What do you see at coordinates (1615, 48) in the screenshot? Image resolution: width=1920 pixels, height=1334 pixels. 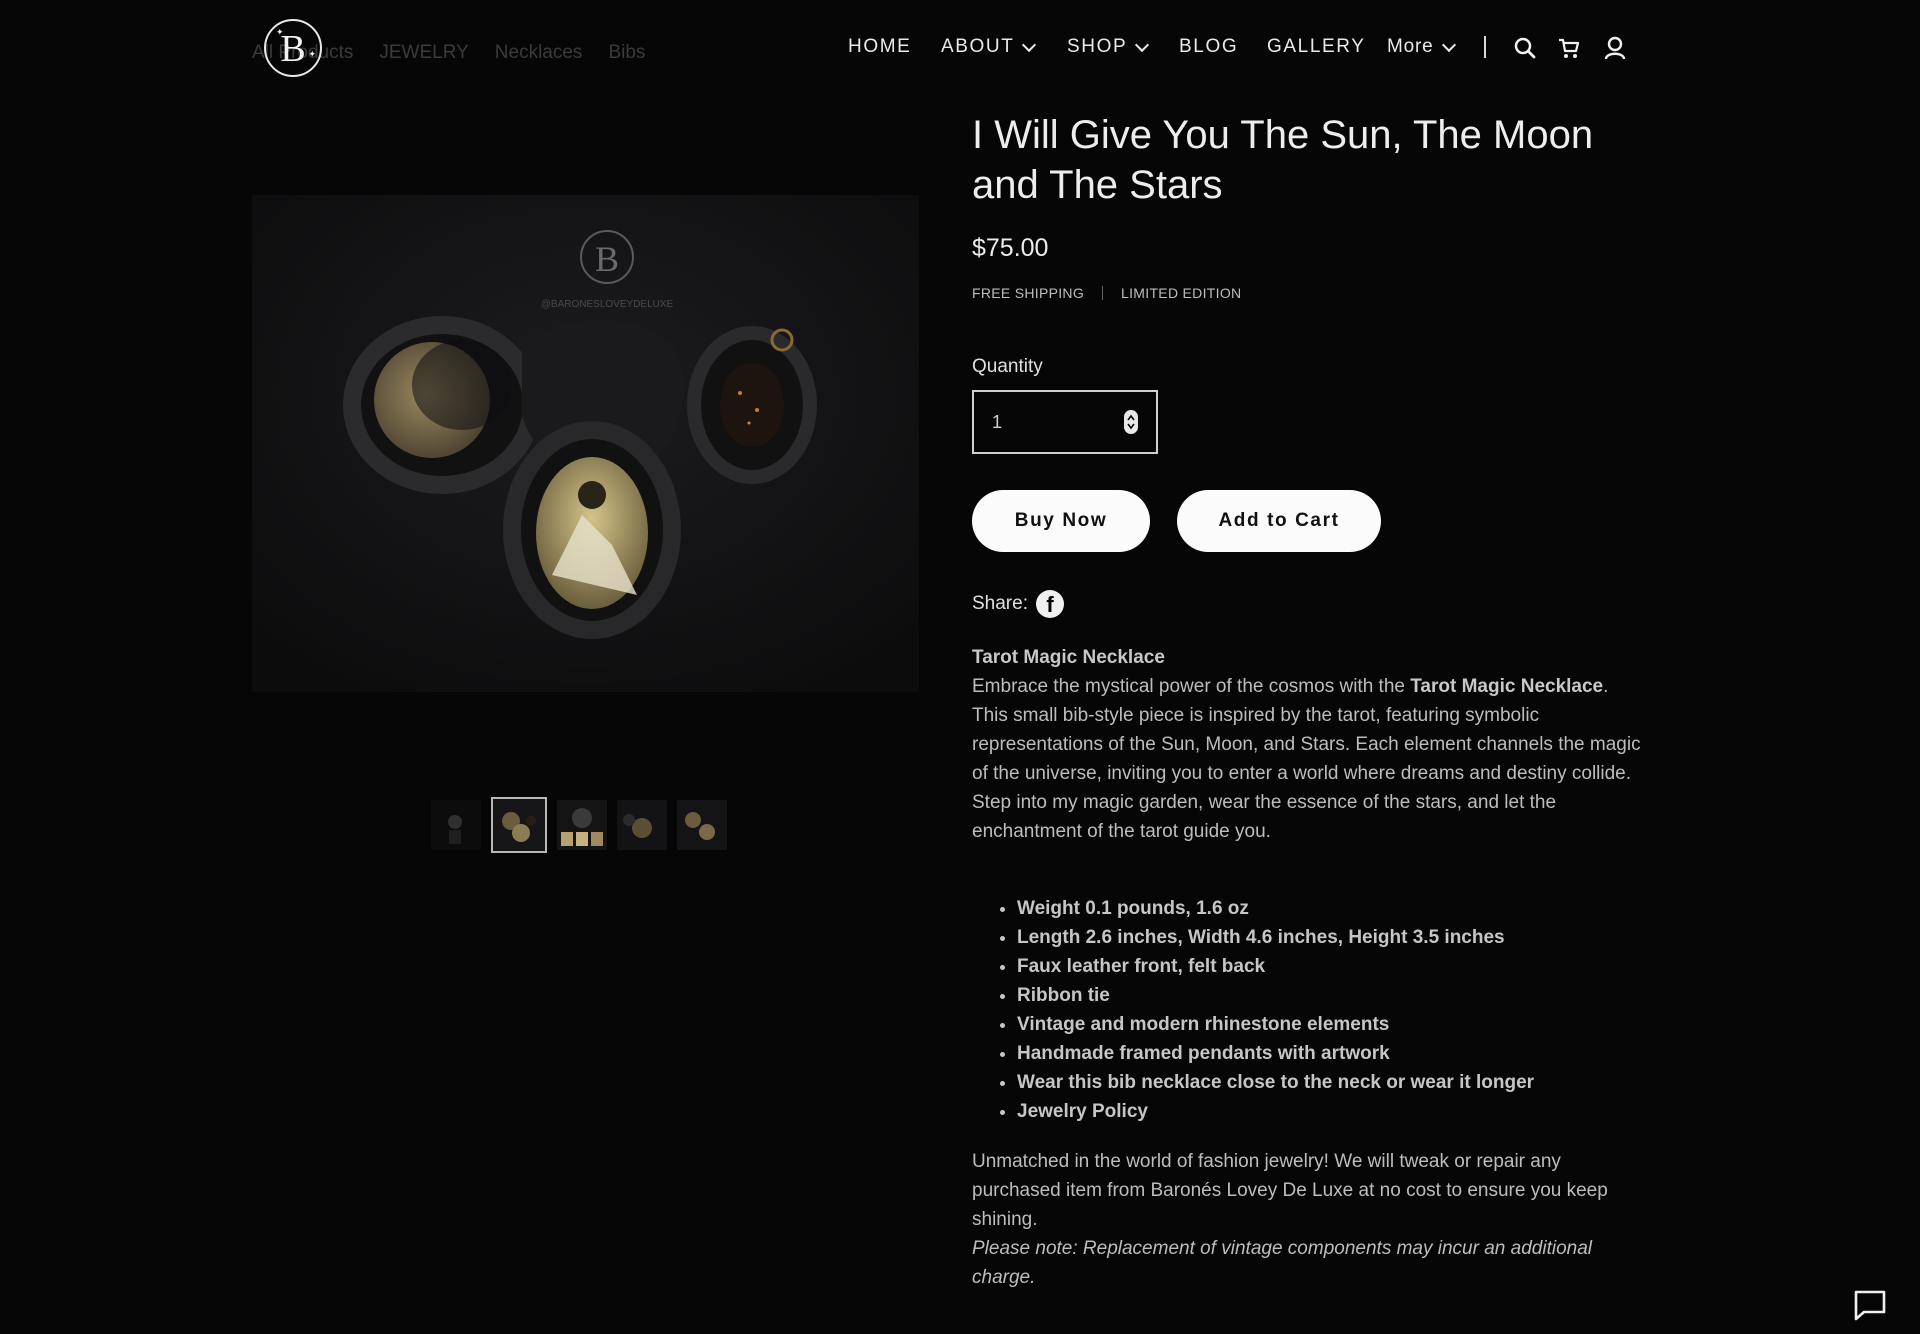 I see `account-icon` at bounding box center [1615, 48].